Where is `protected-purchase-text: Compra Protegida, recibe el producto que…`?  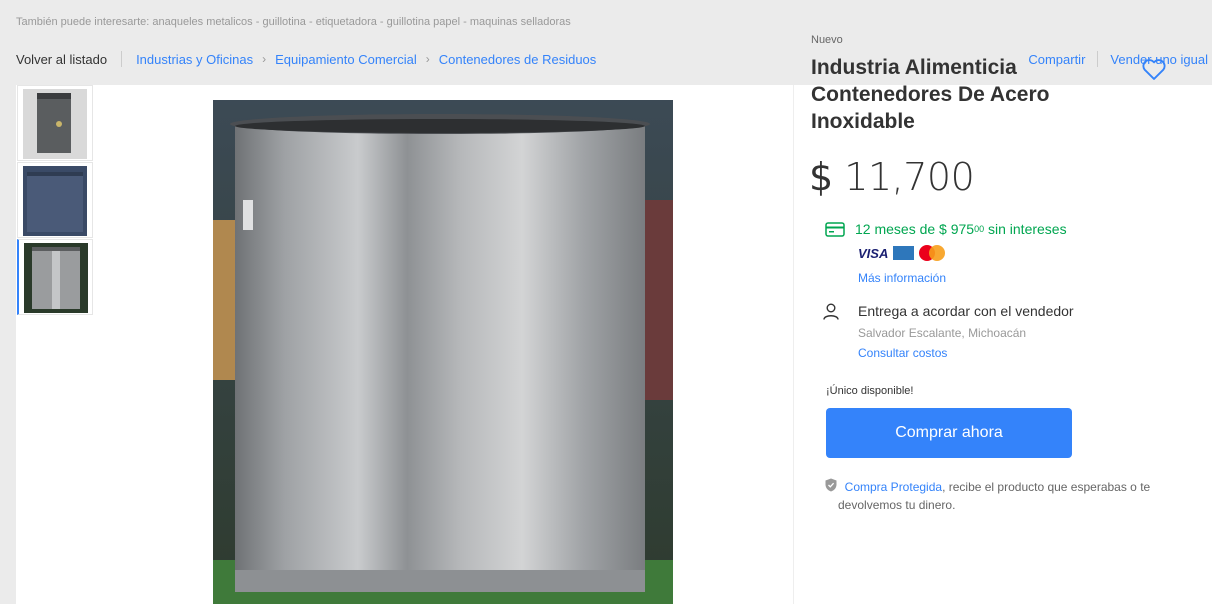 protected-purchase-text: Compra Protegida, recibe el producto que… is located at coordinates (1008, 496).